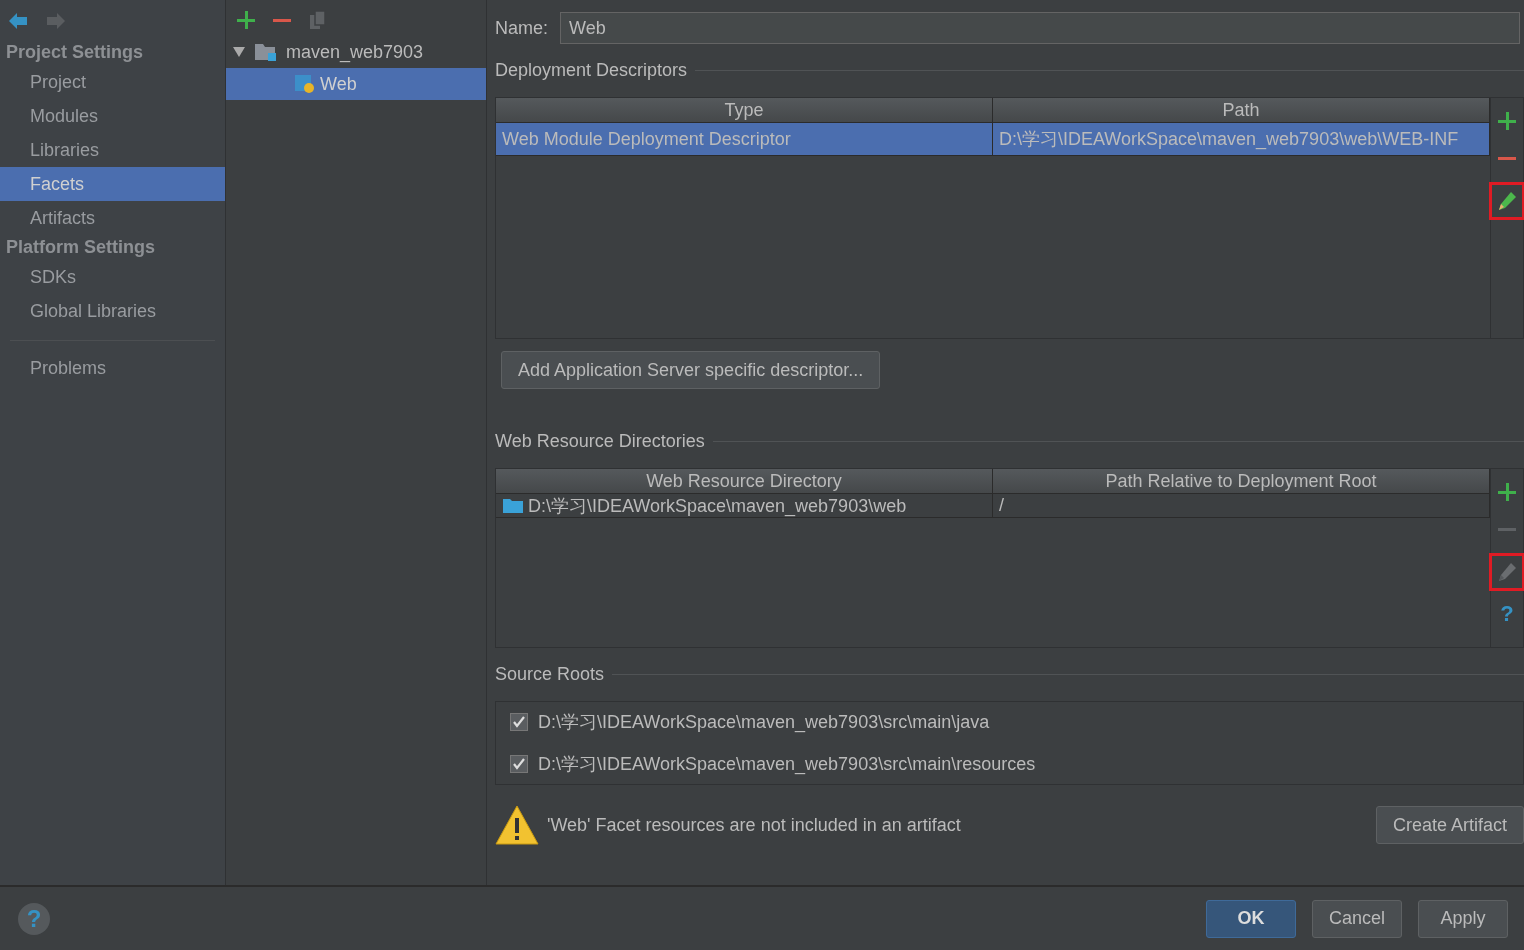 This screenshot has width=1524, height=950. What do you see at coordinates (591, 70) in the screenshot?
I see `group-title: Deployment Descriptors` at bounding box center [591, 70].